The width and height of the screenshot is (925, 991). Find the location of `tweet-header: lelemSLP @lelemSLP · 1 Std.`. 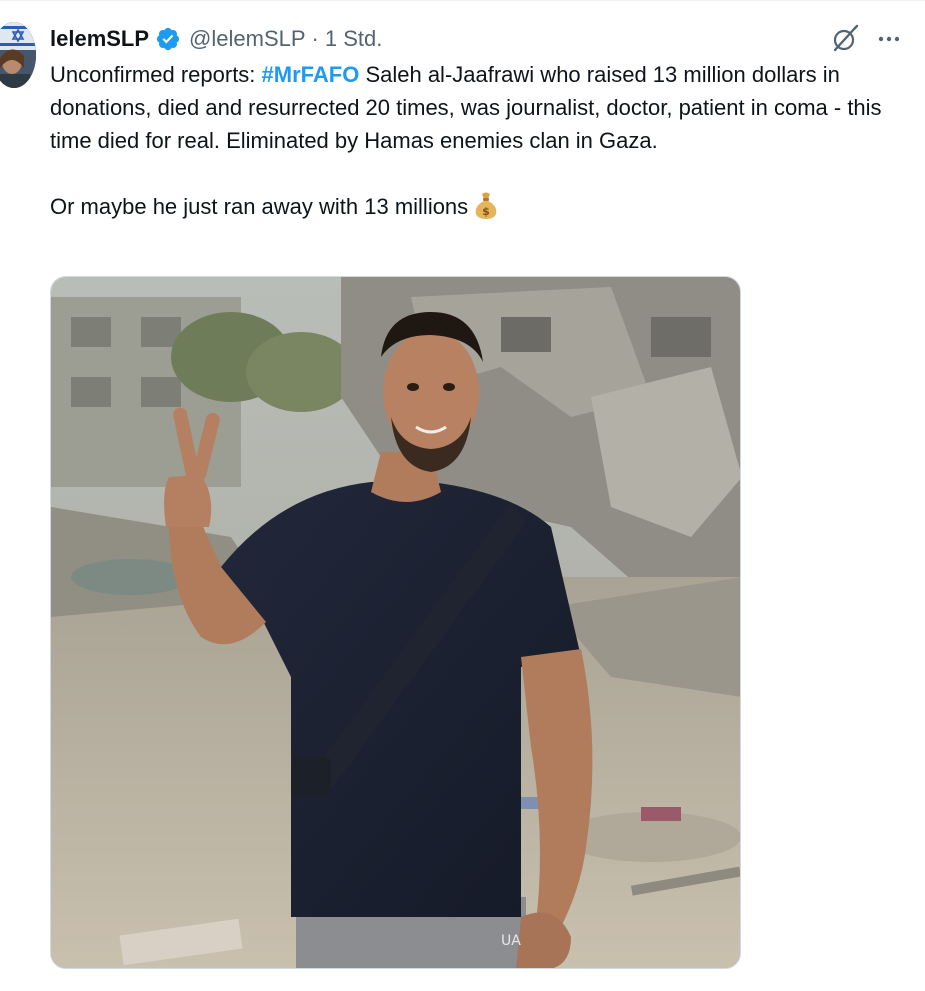

tweet-header: lelemSLP @lelemSLP · 1 Std. is located at coordinates (216, 39).